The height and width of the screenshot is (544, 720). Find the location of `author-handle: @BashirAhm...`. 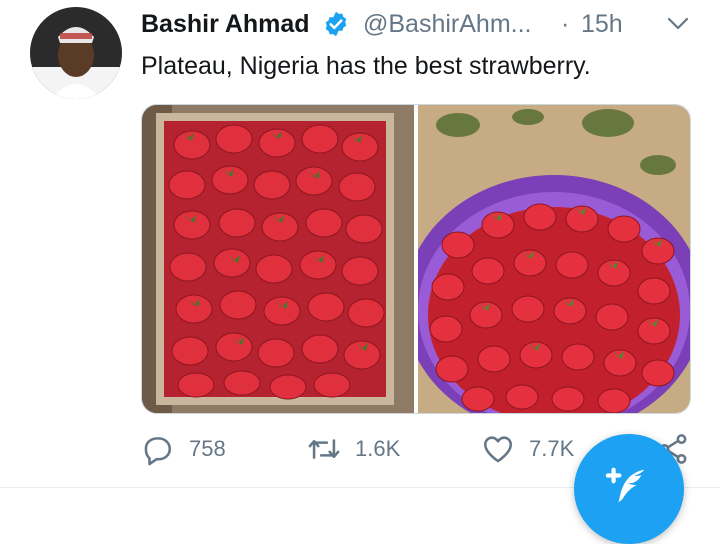

author-handle: @BashirAhm... is located at coordinates (447, 24).